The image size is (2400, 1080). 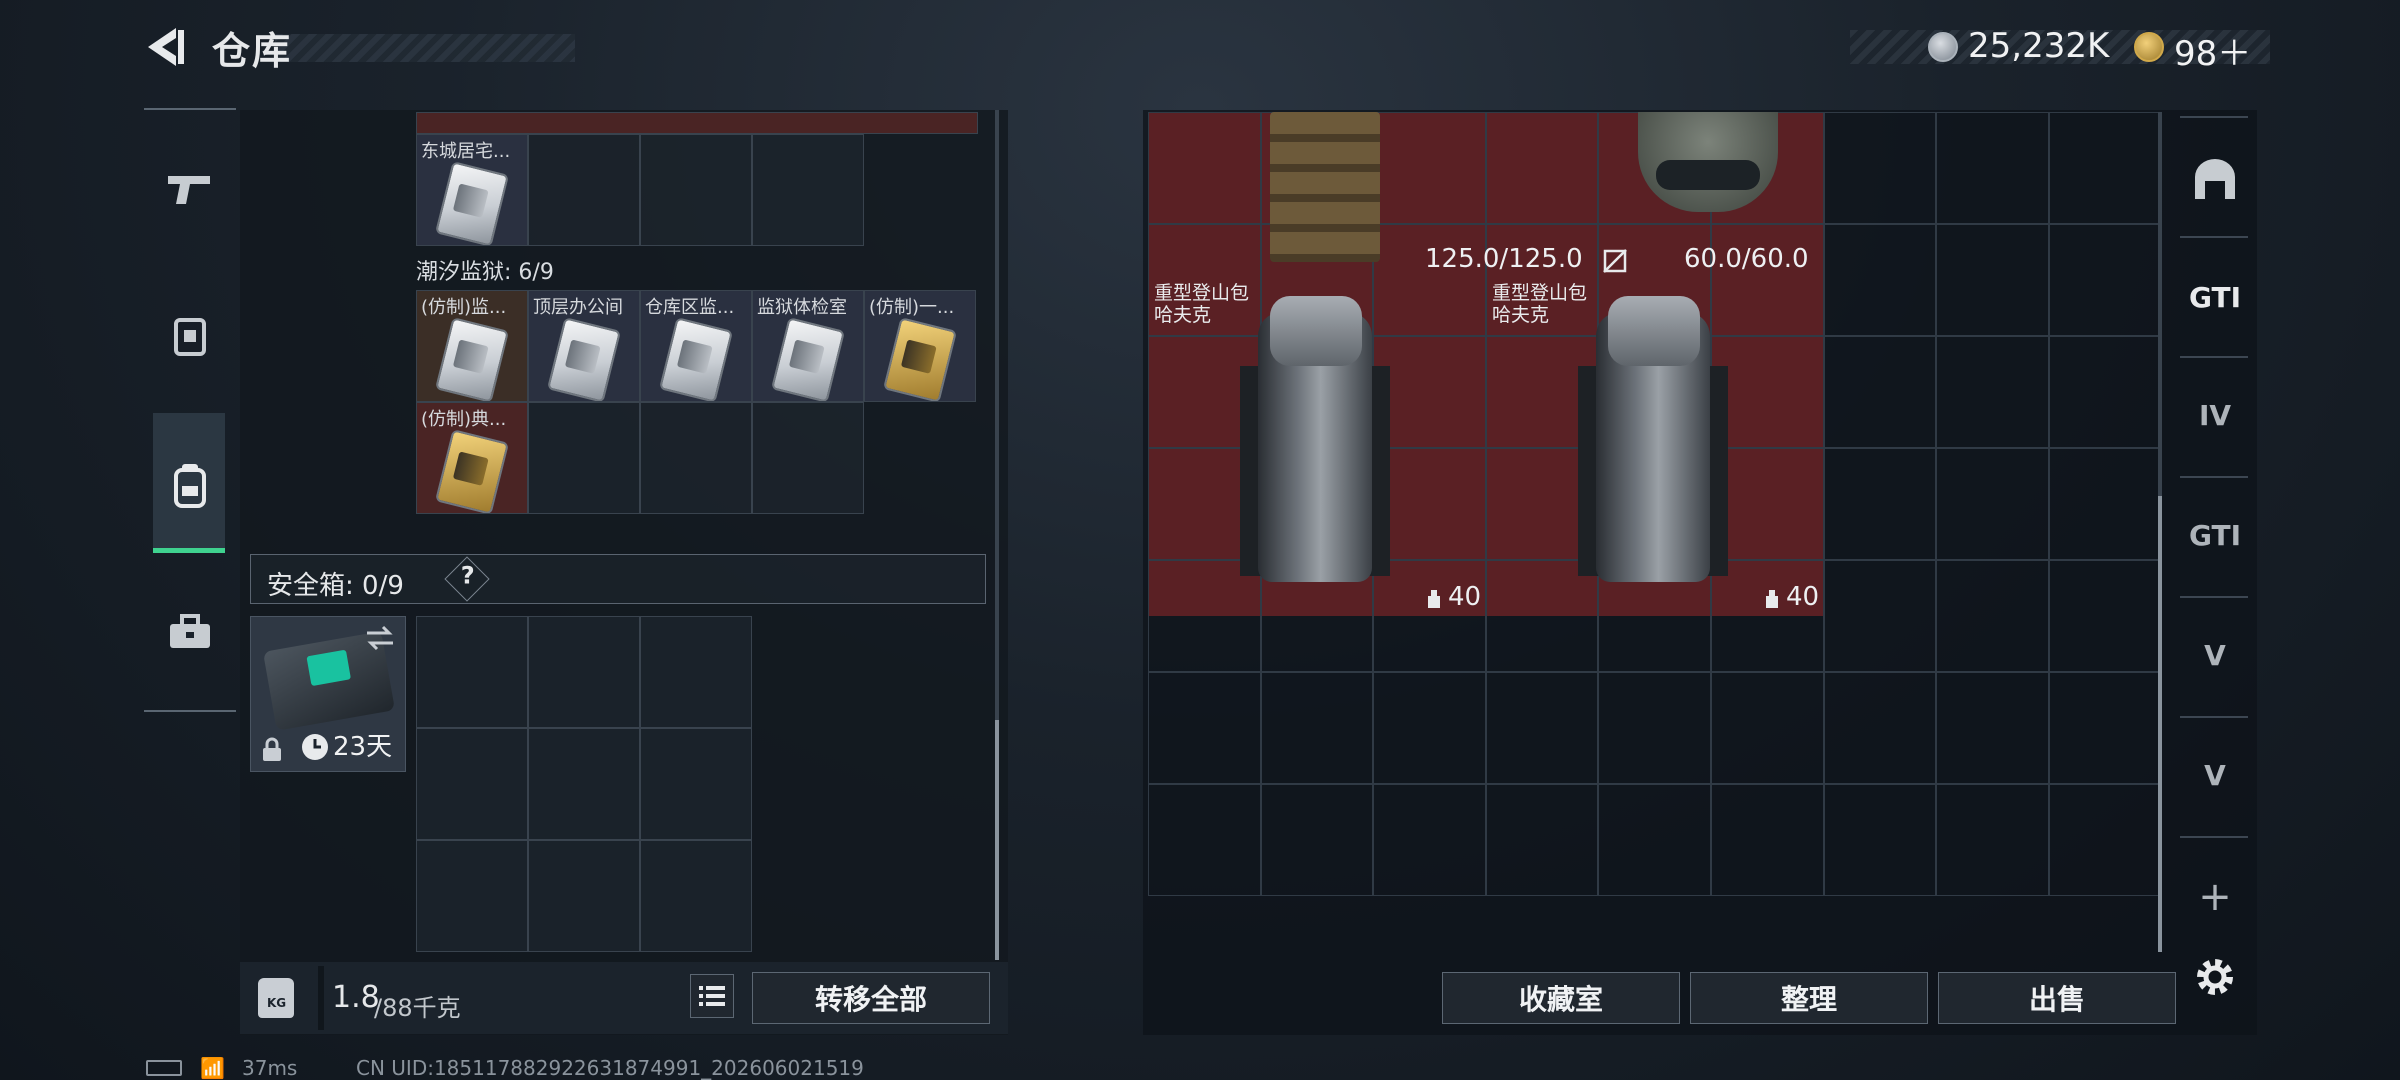 What do you see at coordinates (1809, 998) in the screenshot?
I see `organize-button: 整理` at bounding box center [1809, 998].